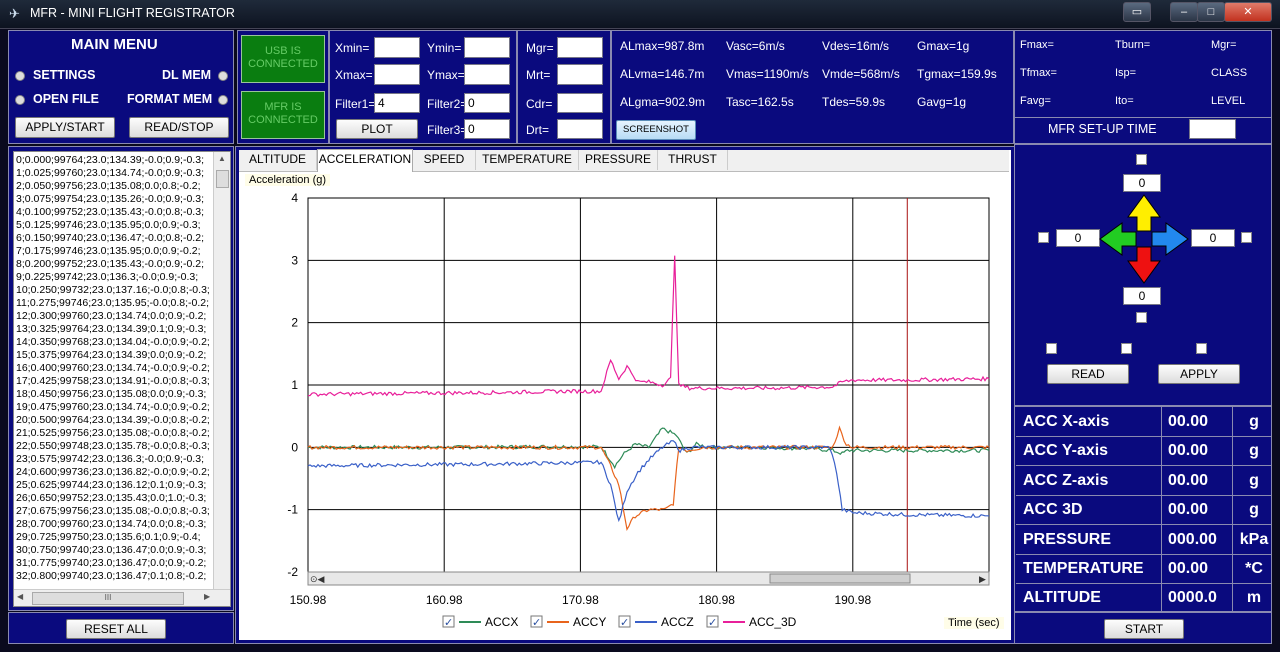  Describe the element at coordinates (397, 47) in the screenshot. I see `xmin-input` at that location.